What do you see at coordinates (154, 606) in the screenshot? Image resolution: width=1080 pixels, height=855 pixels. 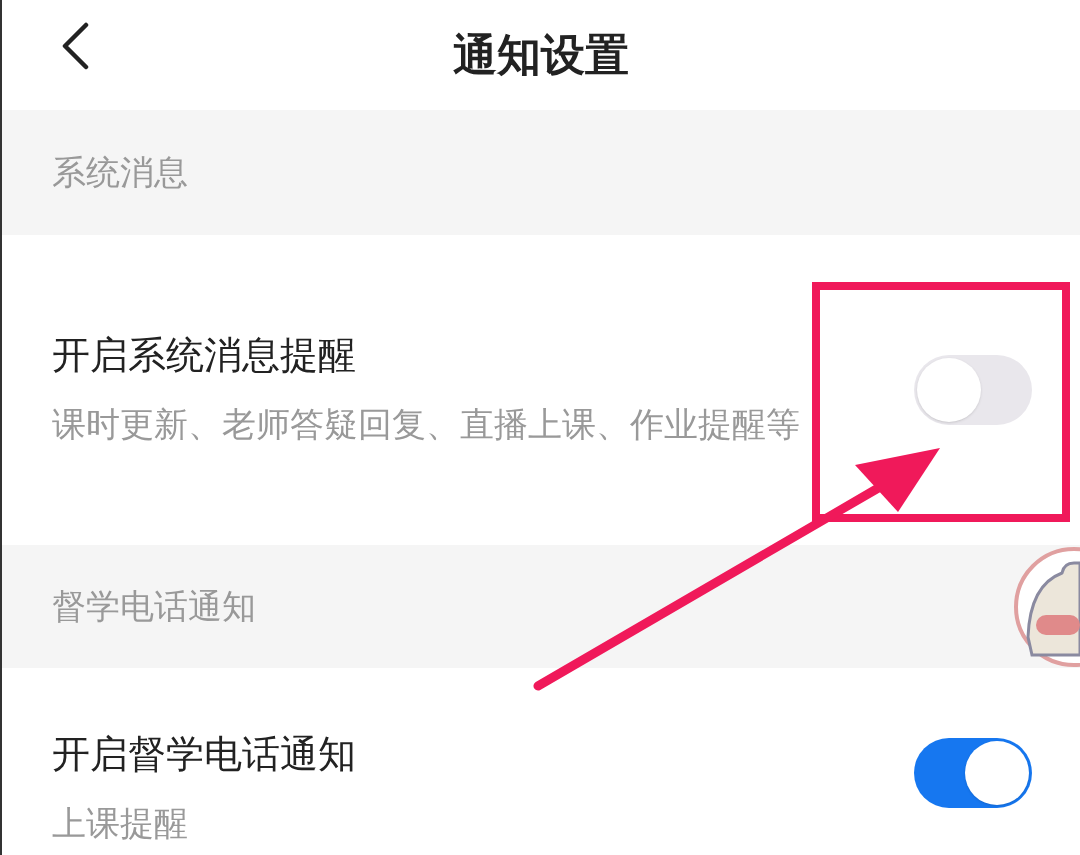 I see `section-heading: 督学电话通知` at bounding box center [154, 606].